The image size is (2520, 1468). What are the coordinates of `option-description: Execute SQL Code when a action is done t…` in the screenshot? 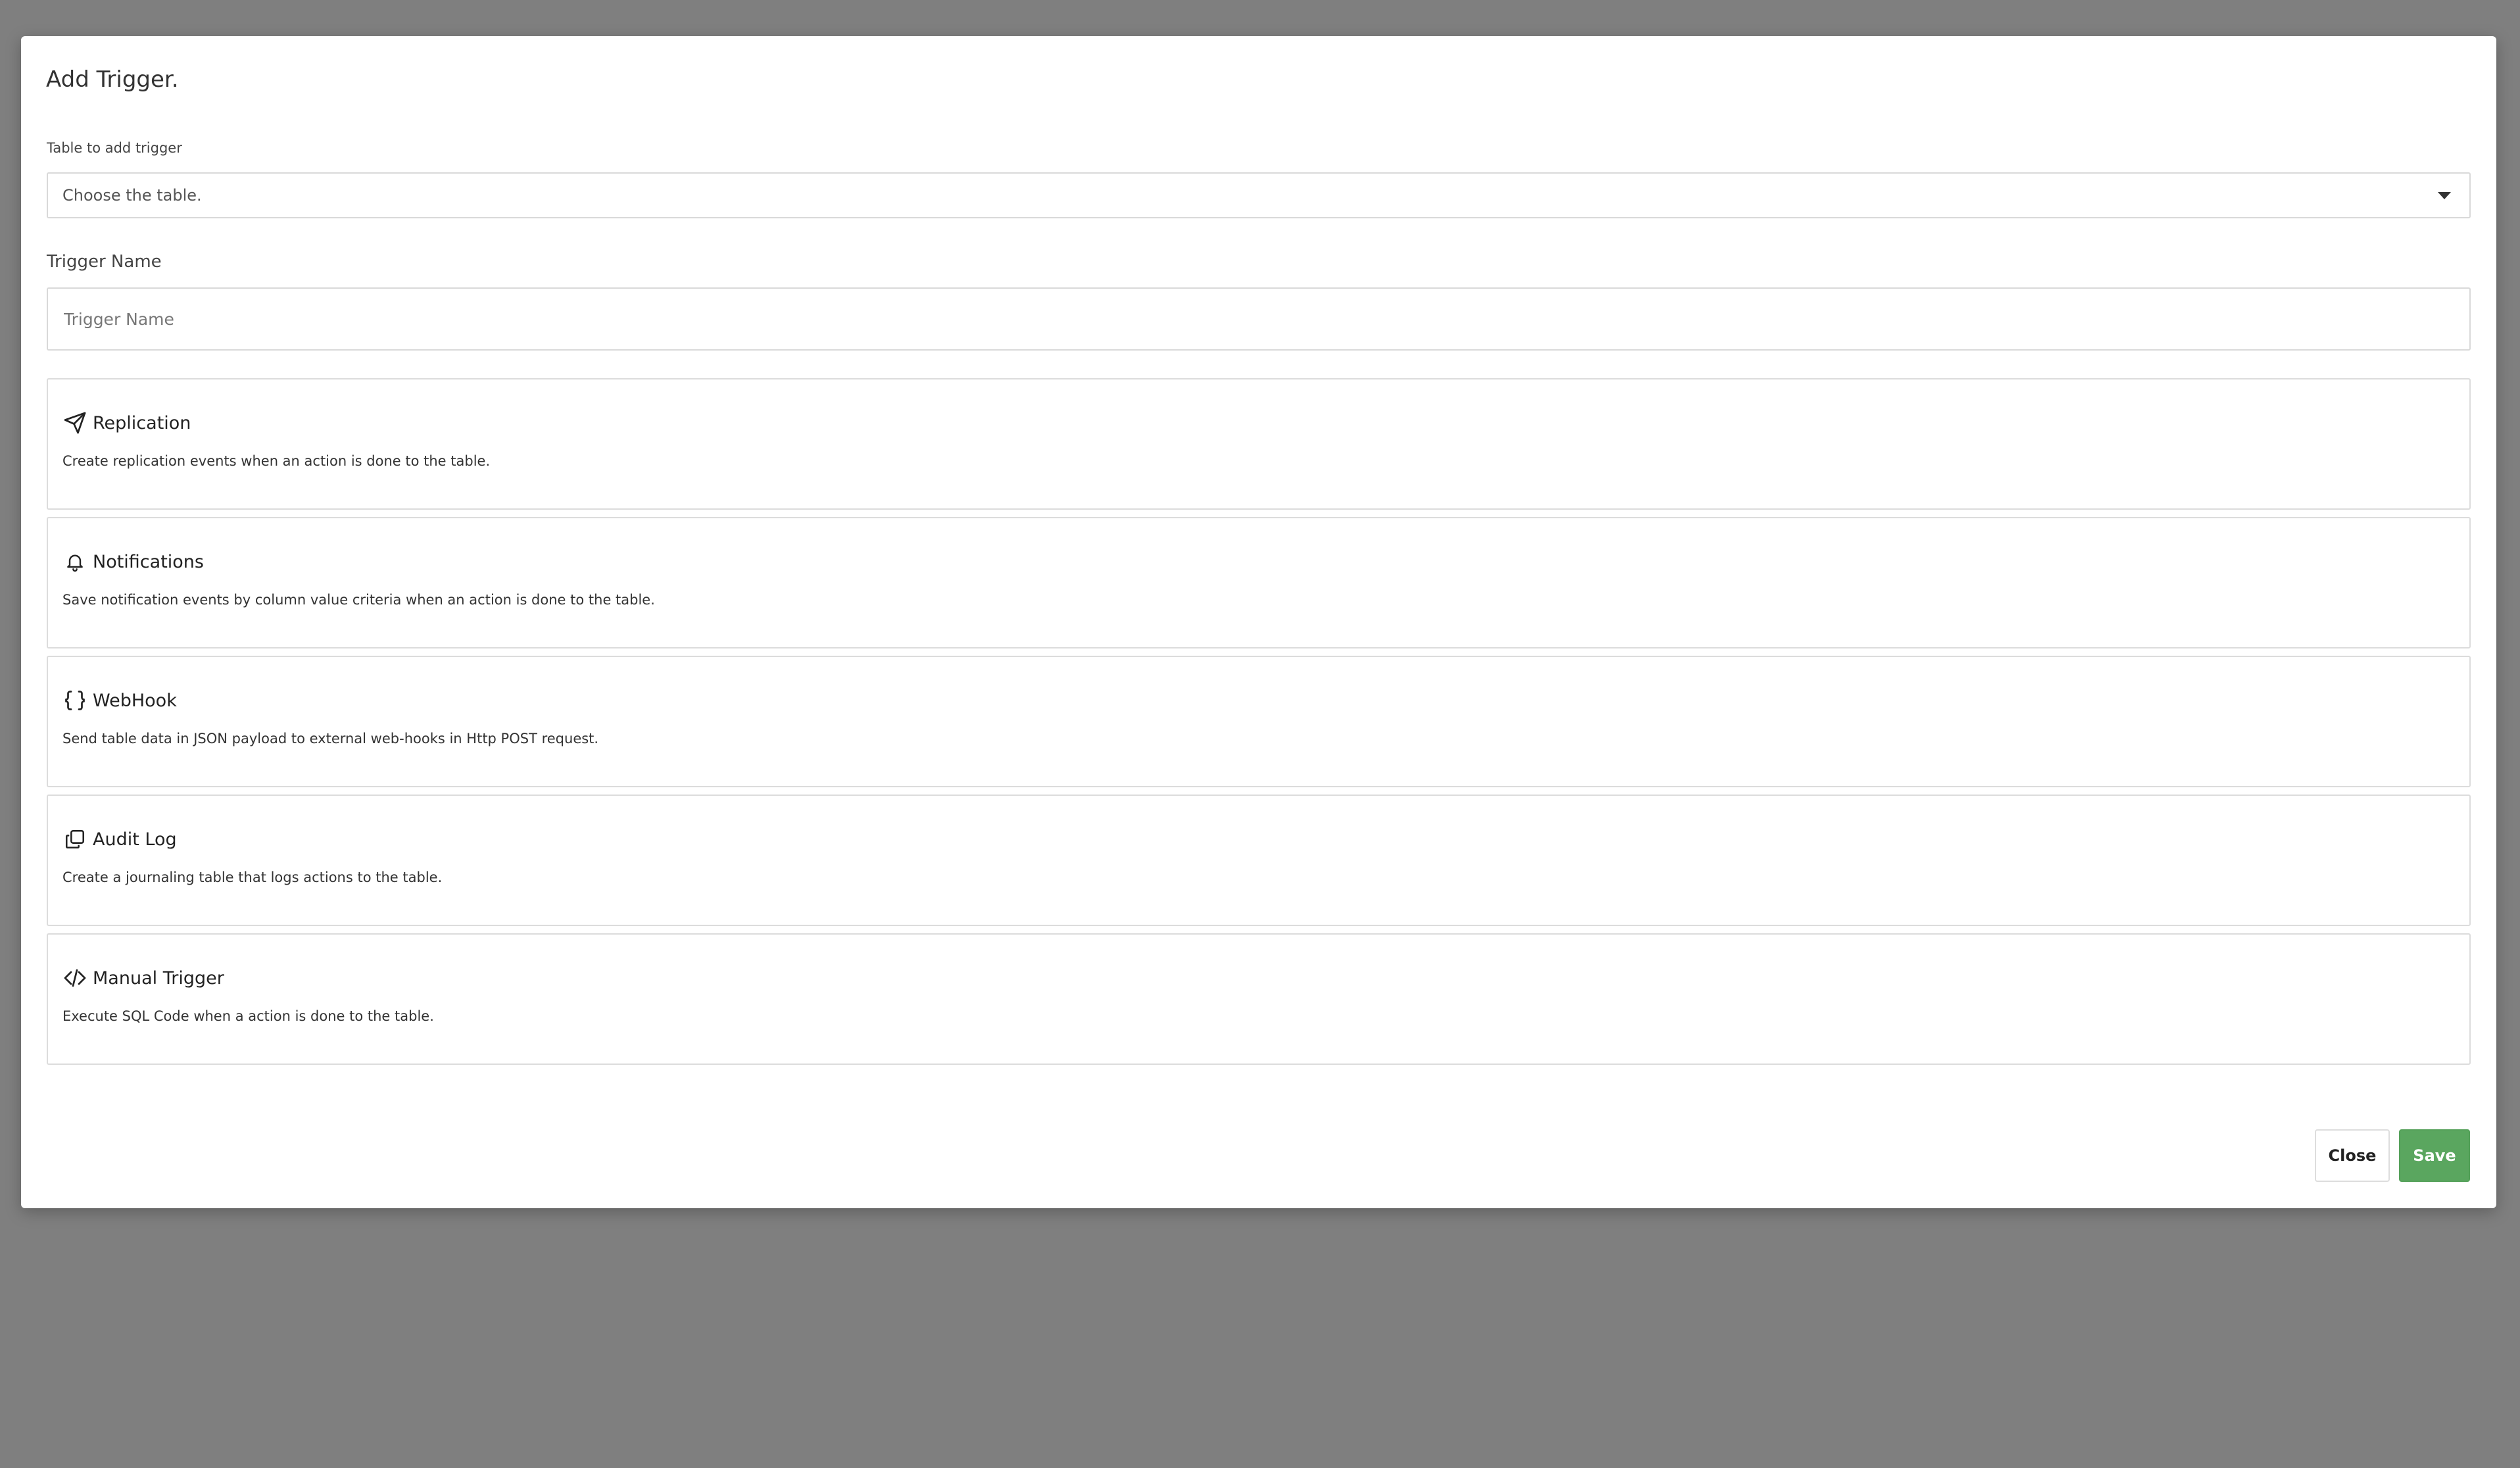 It's located at (248, 1016).